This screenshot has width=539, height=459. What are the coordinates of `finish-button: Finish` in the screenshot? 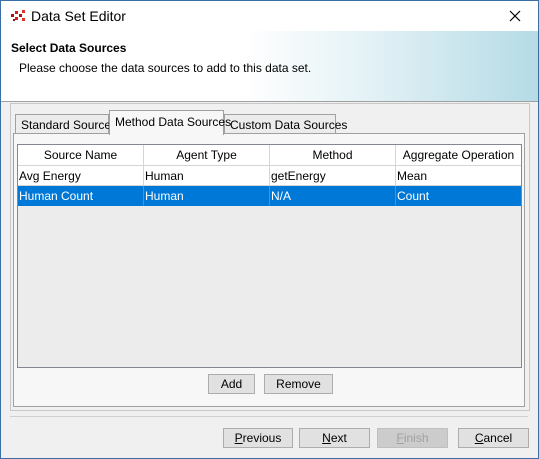 It's located at (412, 438).